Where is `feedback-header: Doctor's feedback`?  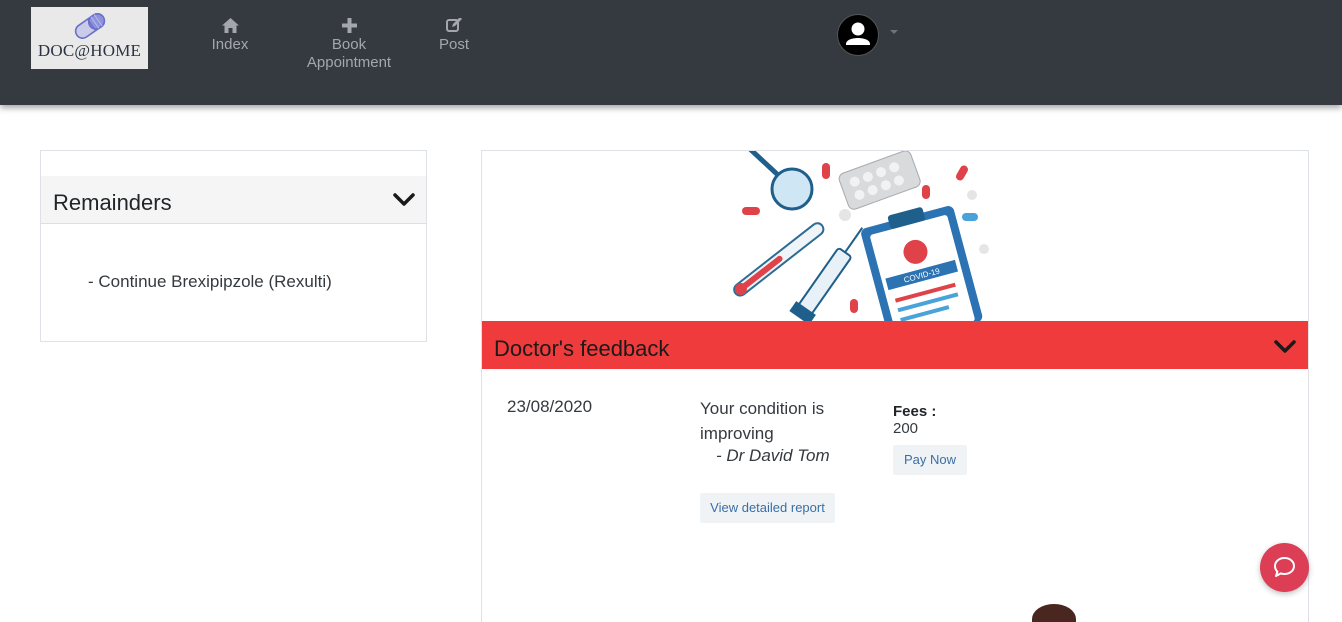 feedback-header: Doctor's feedback is located at coordinates (895, 345).